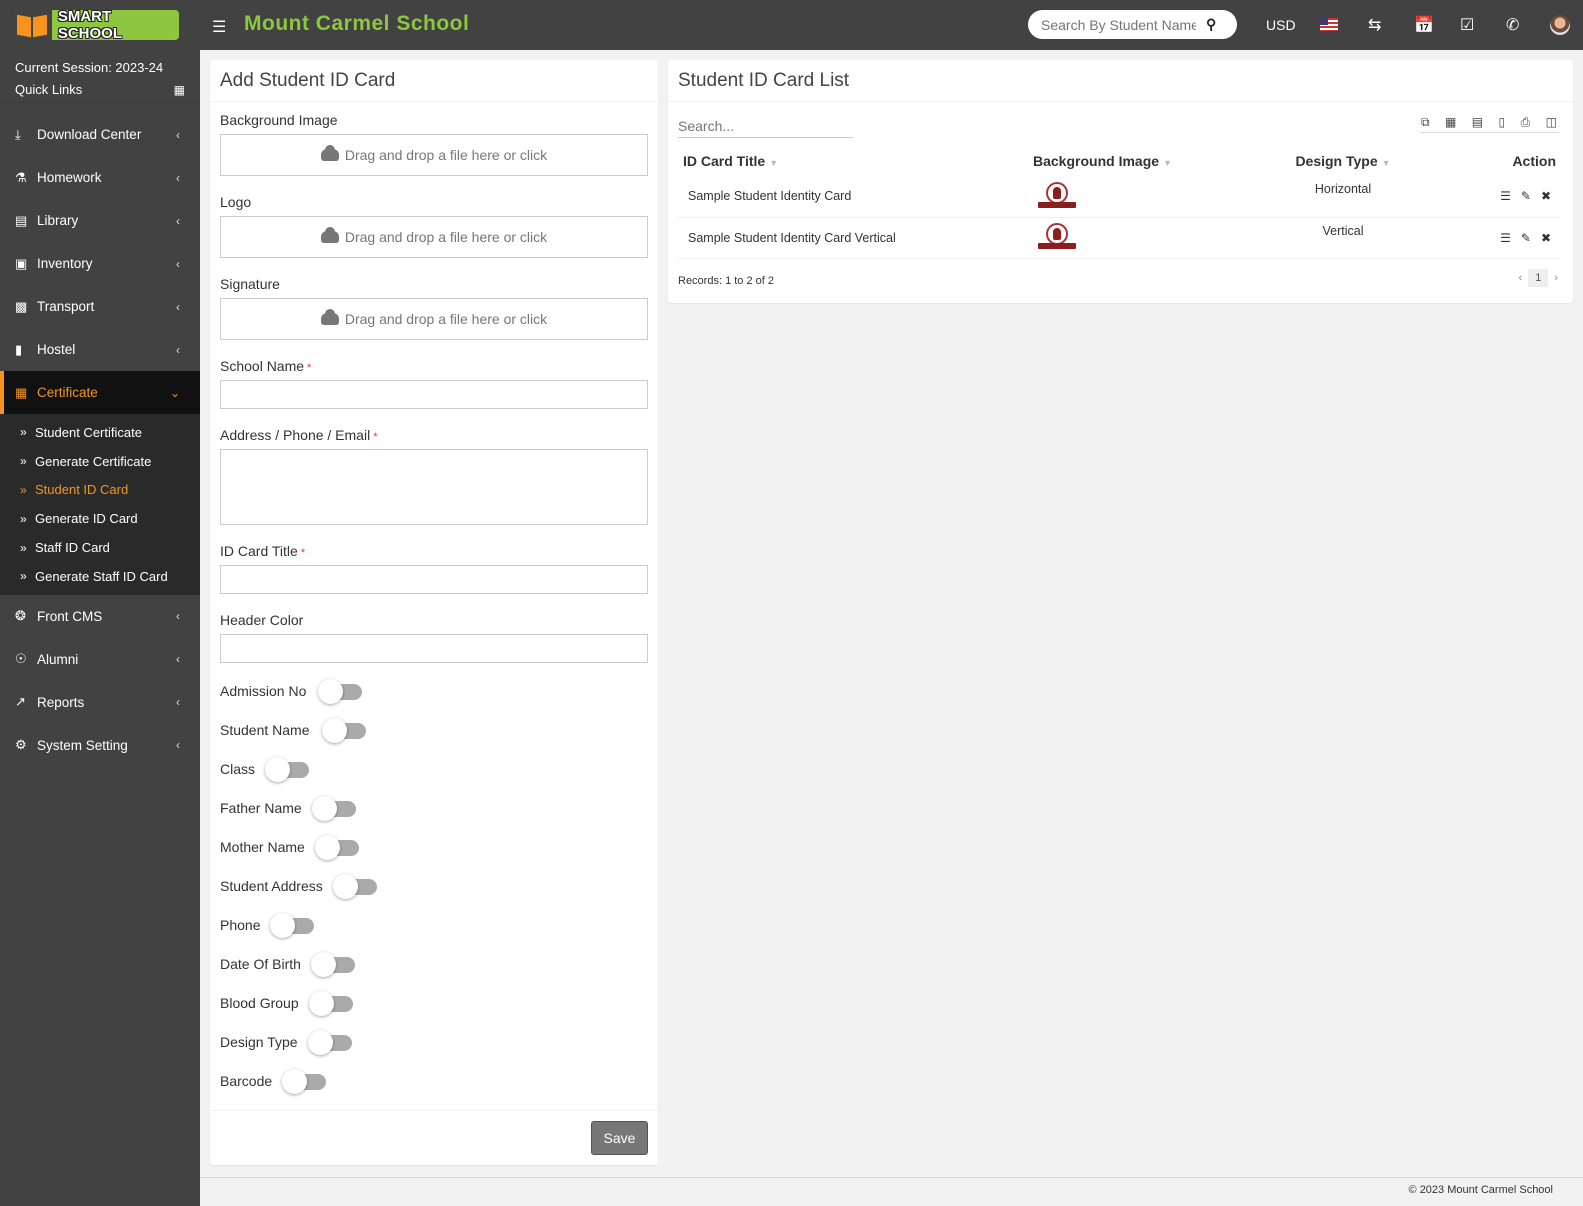 Image resolution: width=1583 pixels, height=1206 pixels. What do you see at coordinates (100, 659) in the screenshot?
I see `sidebar-item-alumni: ☉ Alumni ‹` at bounding box center [100, 659].